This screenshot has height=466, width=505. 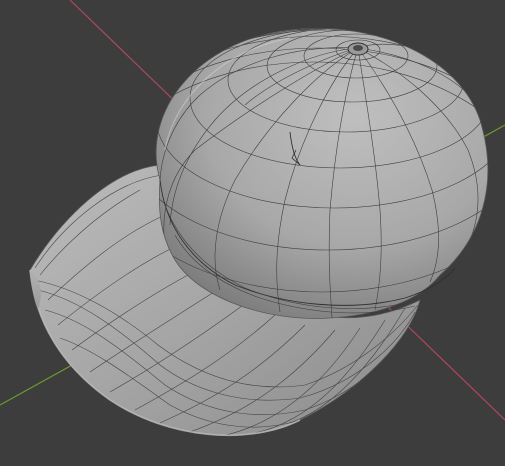 What do you see at coordinates (358, 49) in the screenshot?
I see `cap-top-button` at bounding box center [358, 49].